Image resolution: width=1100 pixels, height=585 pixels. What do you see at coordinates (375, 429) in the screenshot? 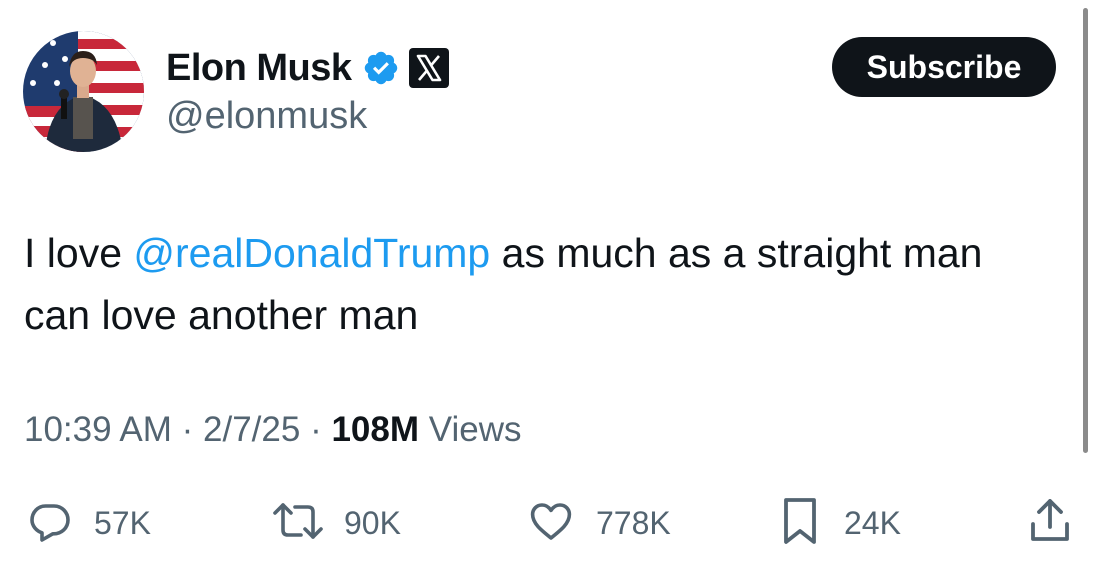
I see `views-count: 108M` at bounding box center [375, 429].